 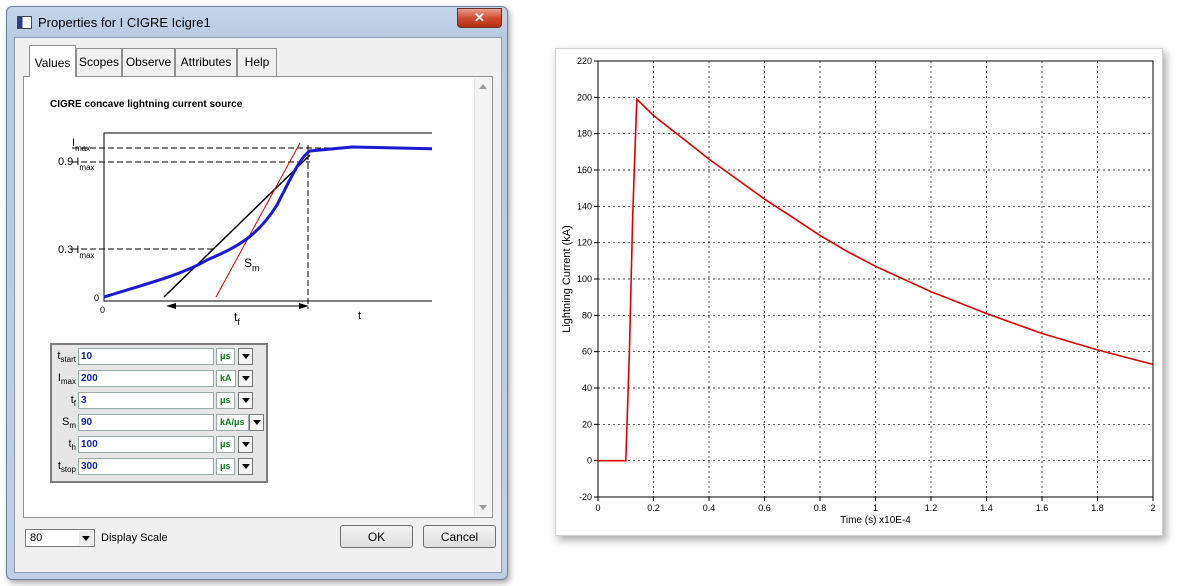 What do you see at coordinates (584, 170) in the screenshot?
I see `y-tick-label: 160` at bounding box center [584, 170].